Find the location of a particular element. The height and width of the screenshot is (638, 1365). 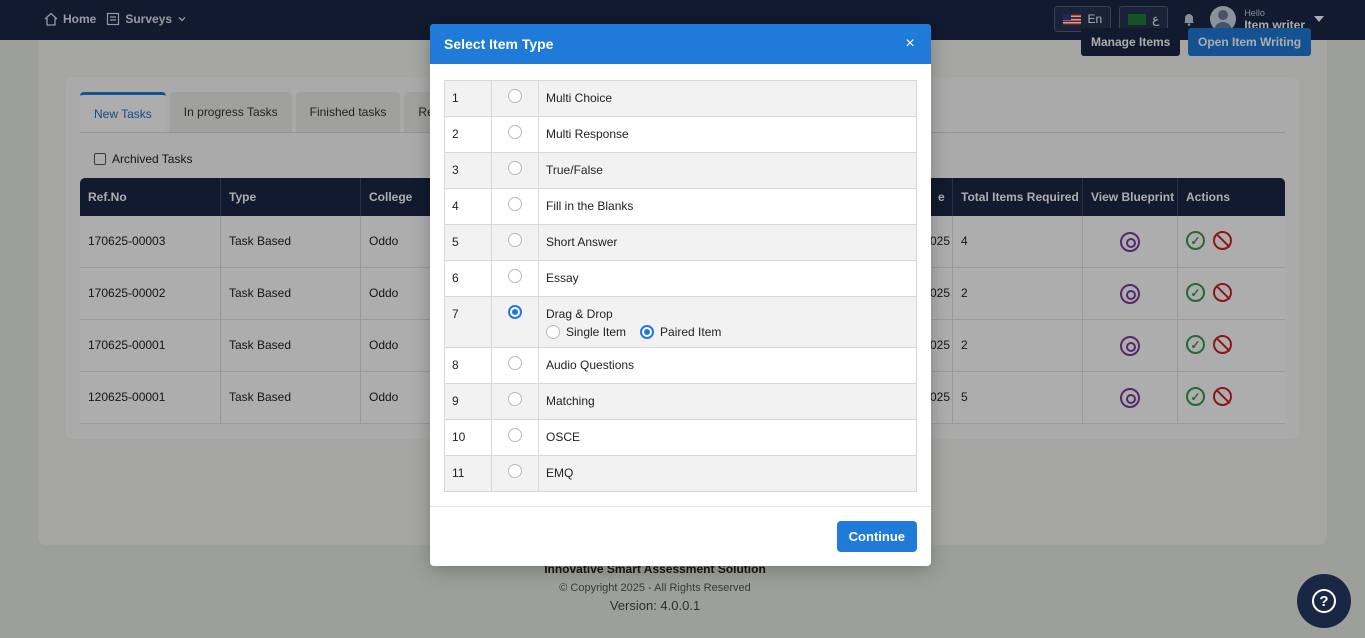

item-type-label: Multi Choice is located at coordinates (727, 98).